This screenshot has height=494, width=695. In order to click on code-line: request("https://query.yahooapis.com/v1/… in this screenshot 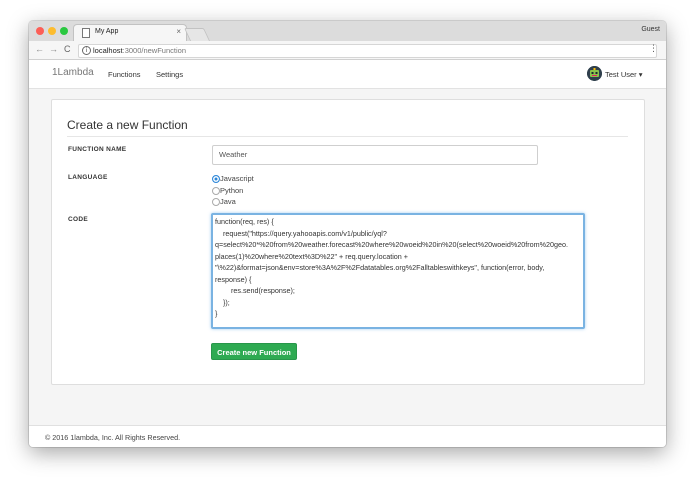, I will do `click(301, 233)`.